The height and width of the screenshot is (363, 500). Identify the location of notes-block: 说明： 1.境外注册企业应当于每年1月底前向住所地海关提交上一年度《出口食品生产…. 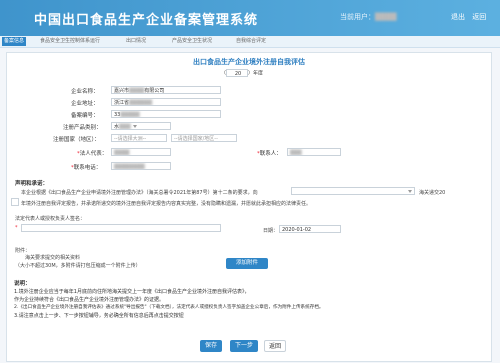
(249, 300).